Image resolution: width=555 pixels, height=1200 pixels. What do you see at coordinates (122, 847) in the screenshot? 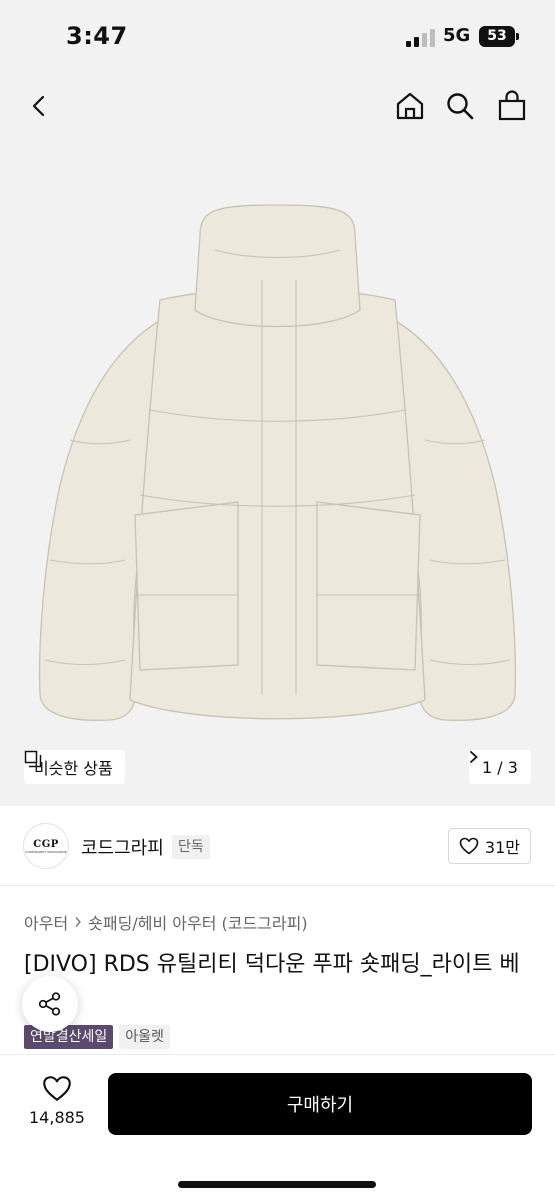
I see `brand-name: 코드그라피` at bounding box center [122, 847].